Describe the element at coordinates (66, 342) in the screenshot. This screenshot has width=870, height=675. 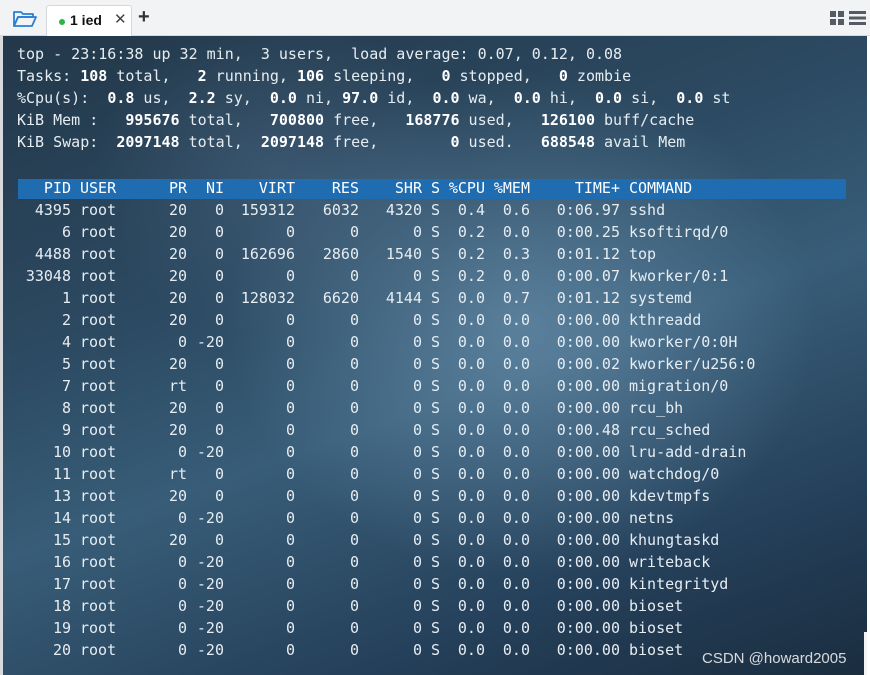
I see `cell-pid: 4` at that location.